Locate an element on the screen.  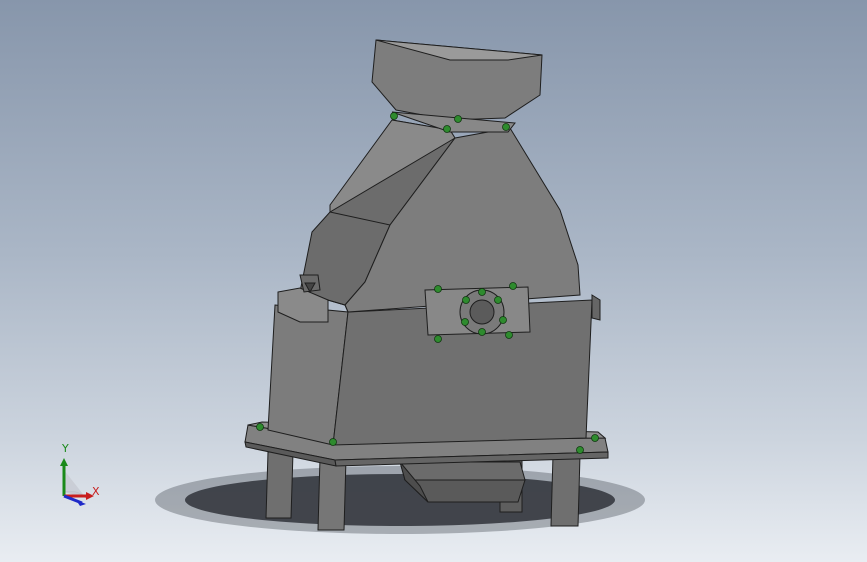
triad-fill is located at coordinates (75, 484).